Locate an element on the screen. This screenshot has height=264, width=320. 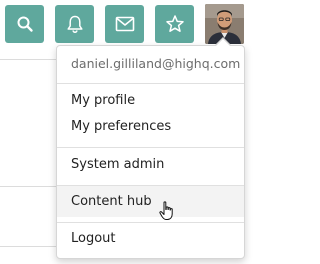
menu-item-logout: Logout is located at coordinates (93, 238).